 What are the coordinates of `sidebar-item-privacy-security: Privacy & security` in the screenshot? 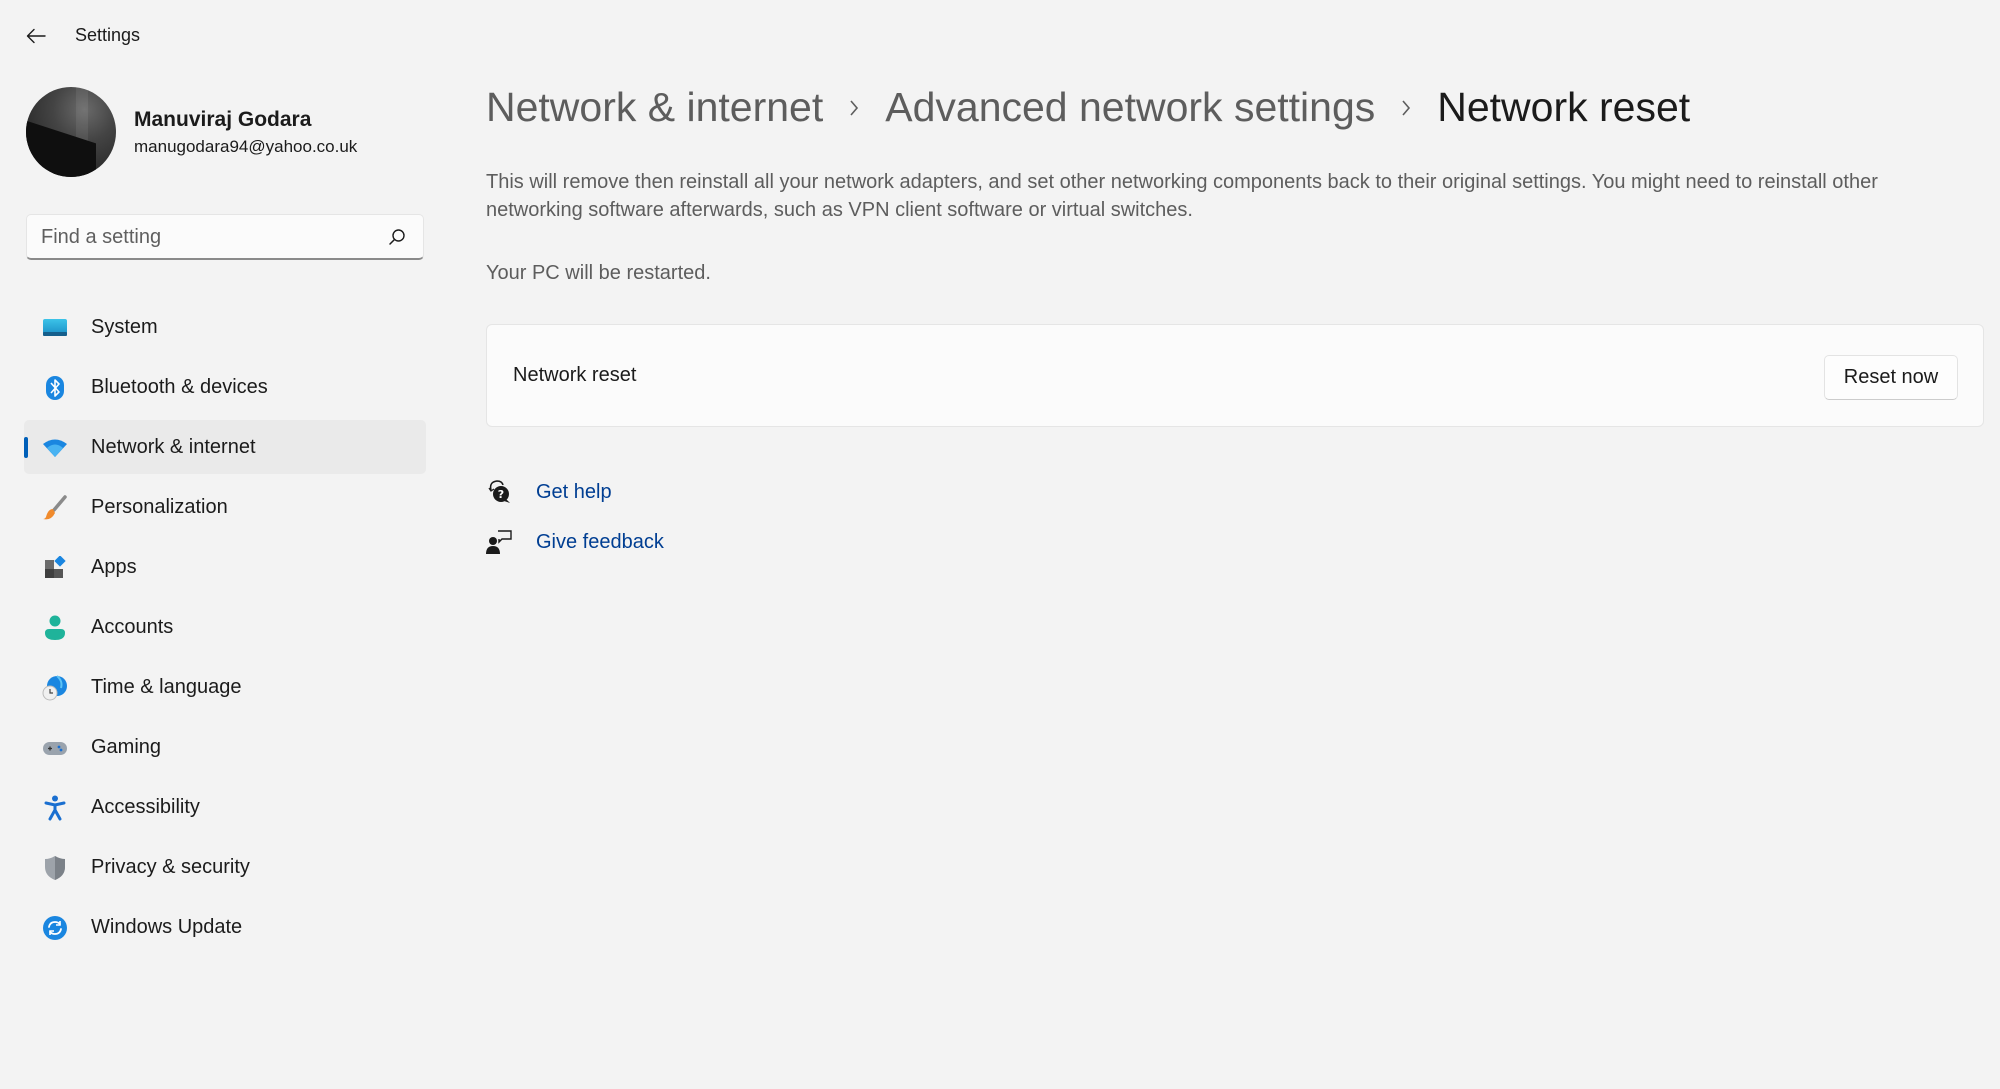 It's located at (225, 867).